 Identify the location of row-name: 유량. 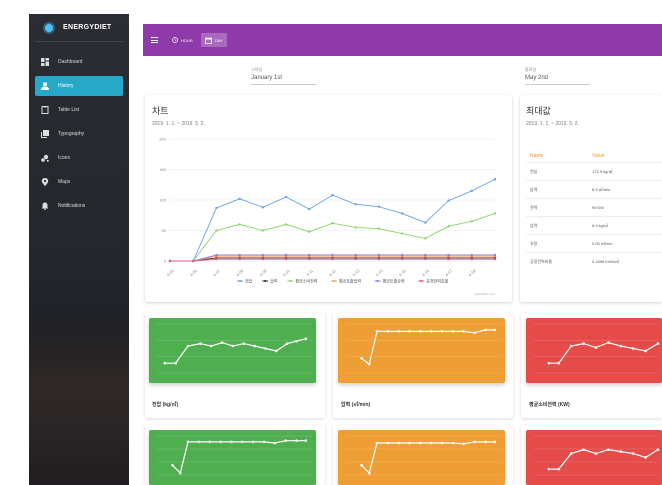
(534, 243).